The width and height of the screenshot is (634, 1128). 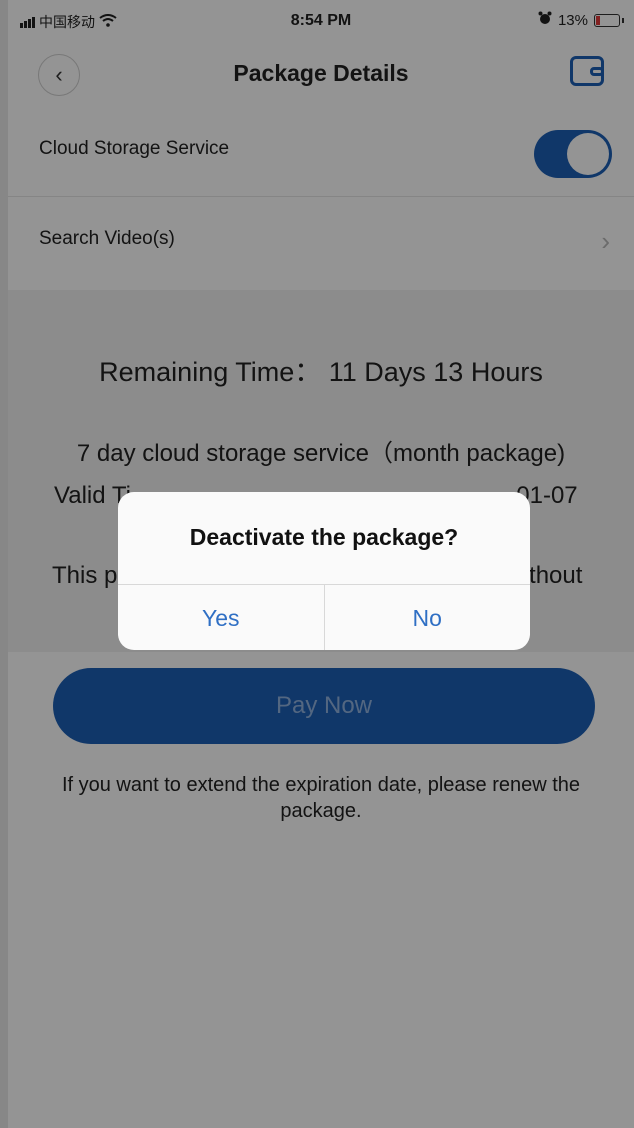 What do you see at coordinates (324, 571) in the screenshot?
I see `deactivate-dialog: Deactivate the package? Yes No` at bounding box center [324, 571].